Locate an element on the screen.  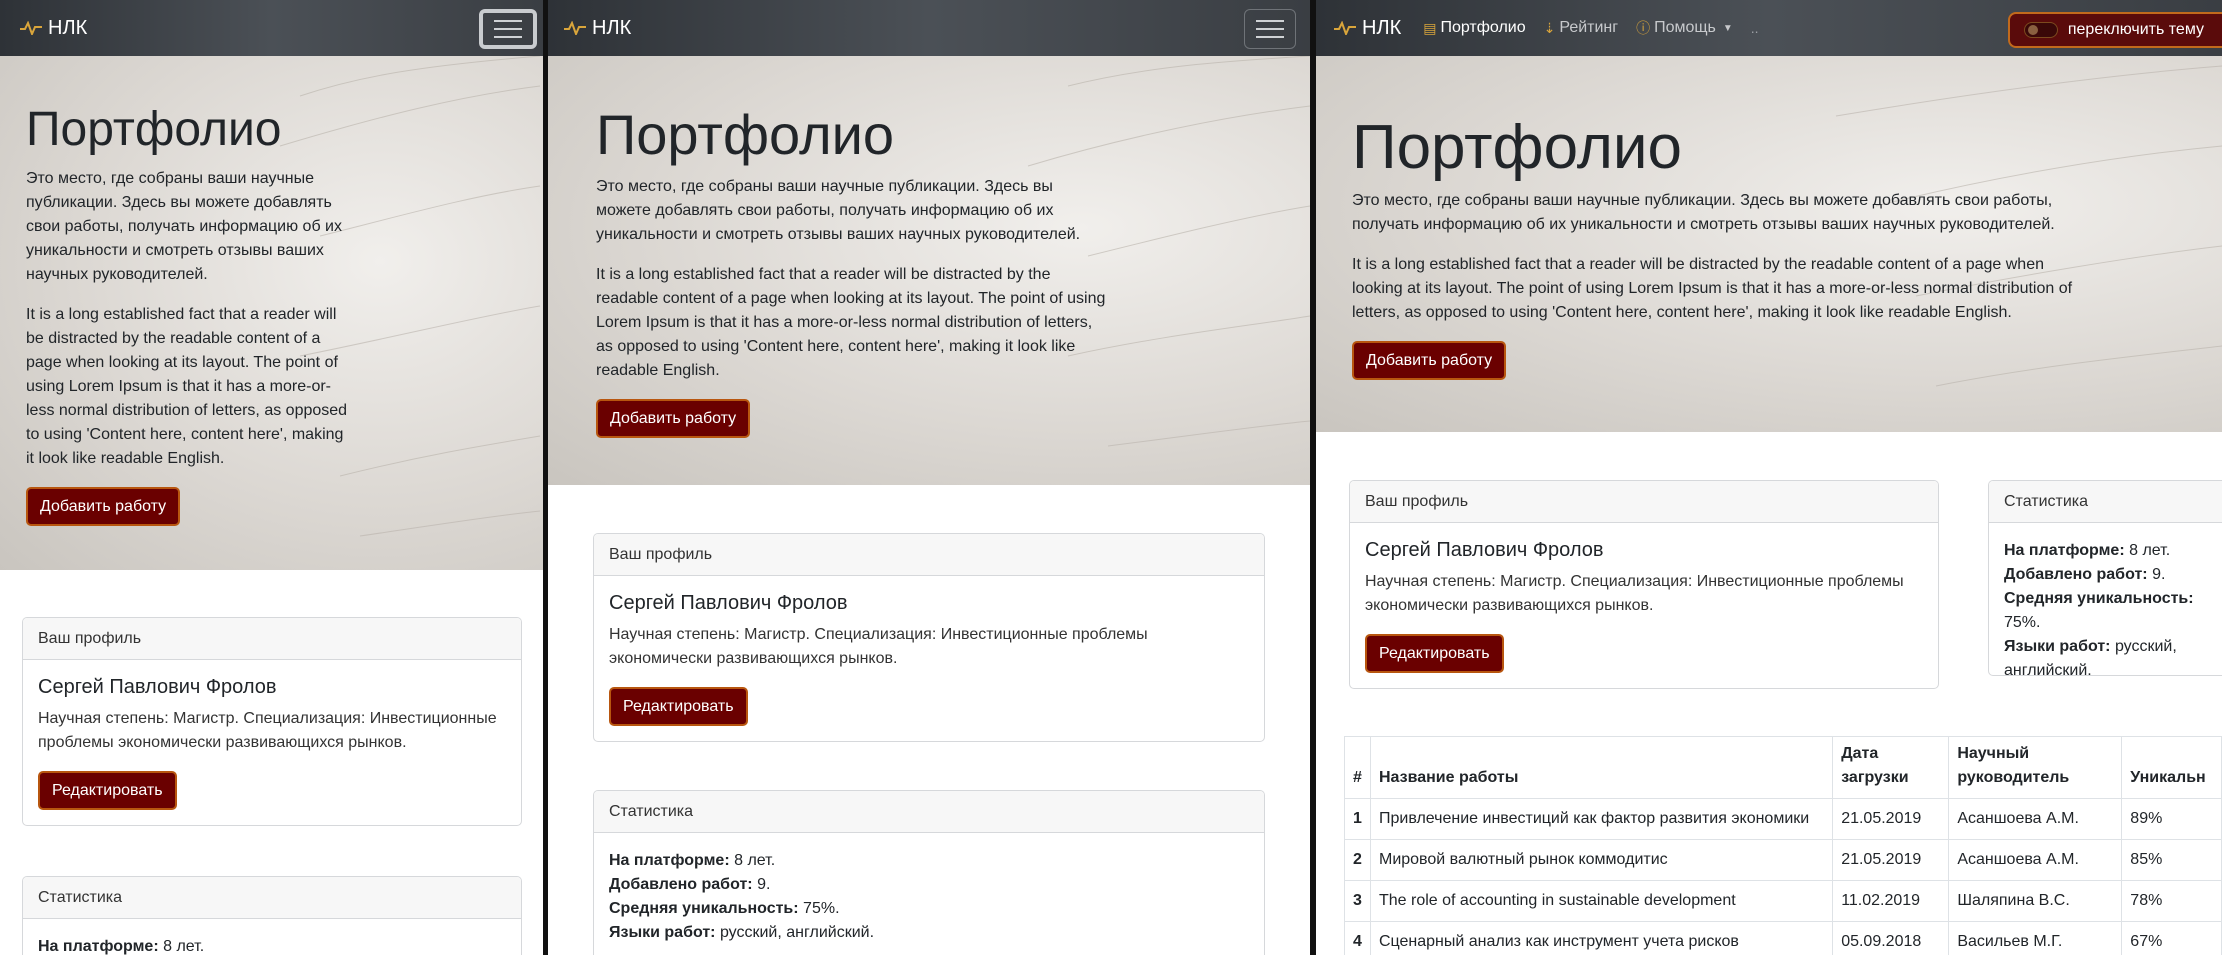
stats-card: Статистика На платформе: 8 лет. is located at coordinates (272, 915).